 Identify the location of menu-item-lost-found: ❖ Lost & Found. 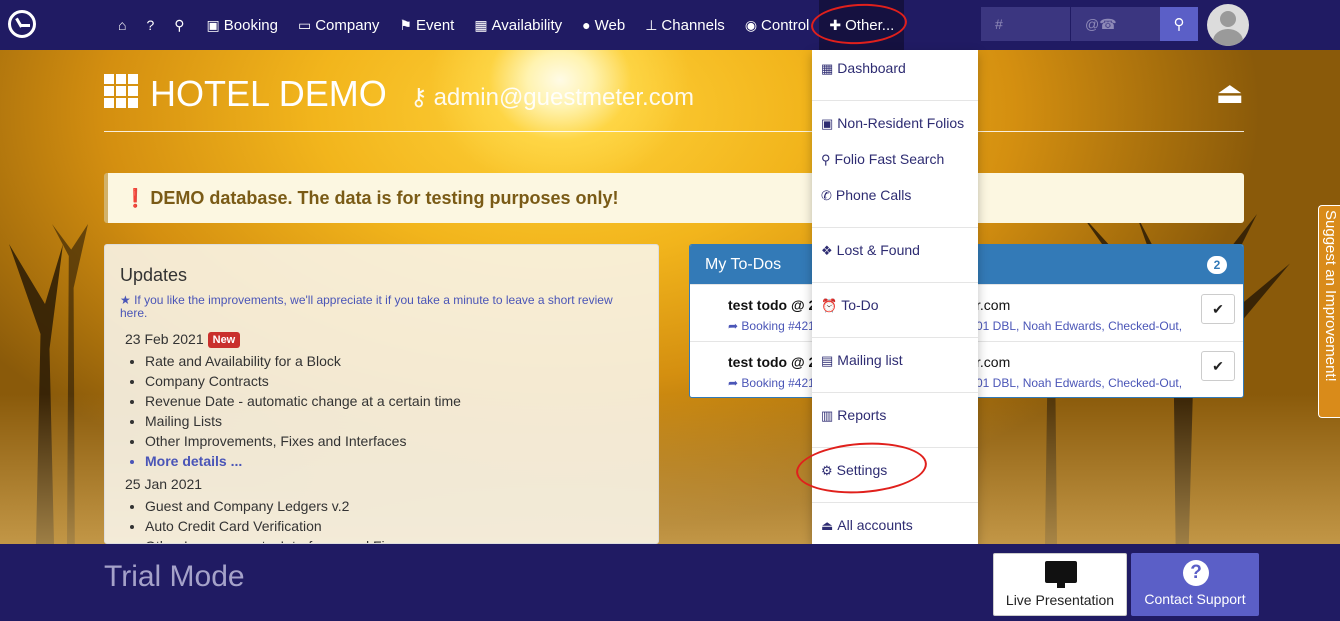
(870, 250).